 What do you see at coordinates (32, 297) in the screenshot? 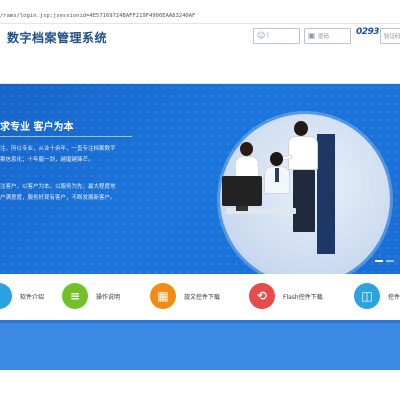
I see `nav-label: 软件介绍` at bounding box center [32, 297].